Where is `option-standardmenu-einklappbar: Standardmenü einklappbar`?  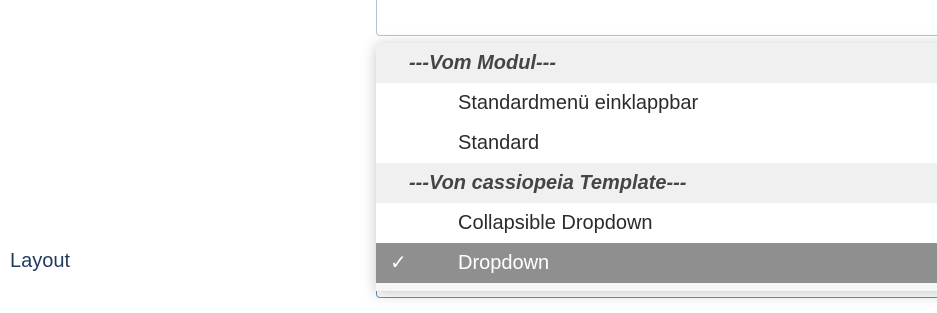
option-standardmenu-einklappbar: Standardmenü einklappbar is located at coordinates (656, 103).